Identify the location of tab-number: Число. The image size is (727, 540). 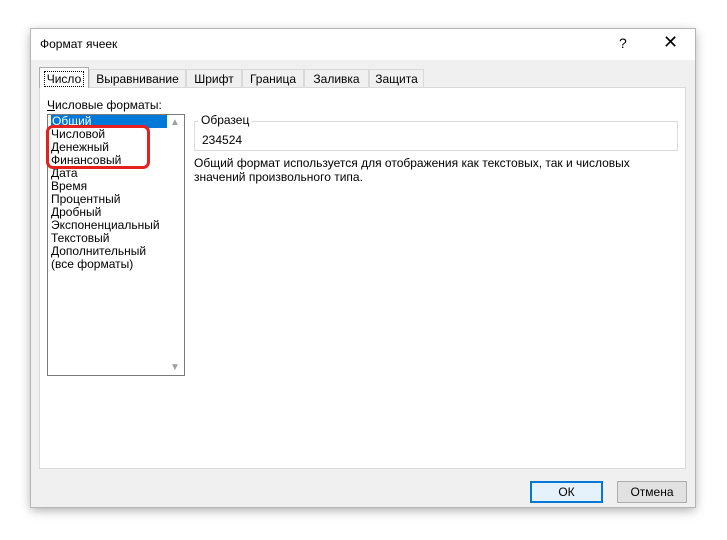
(64, 77).